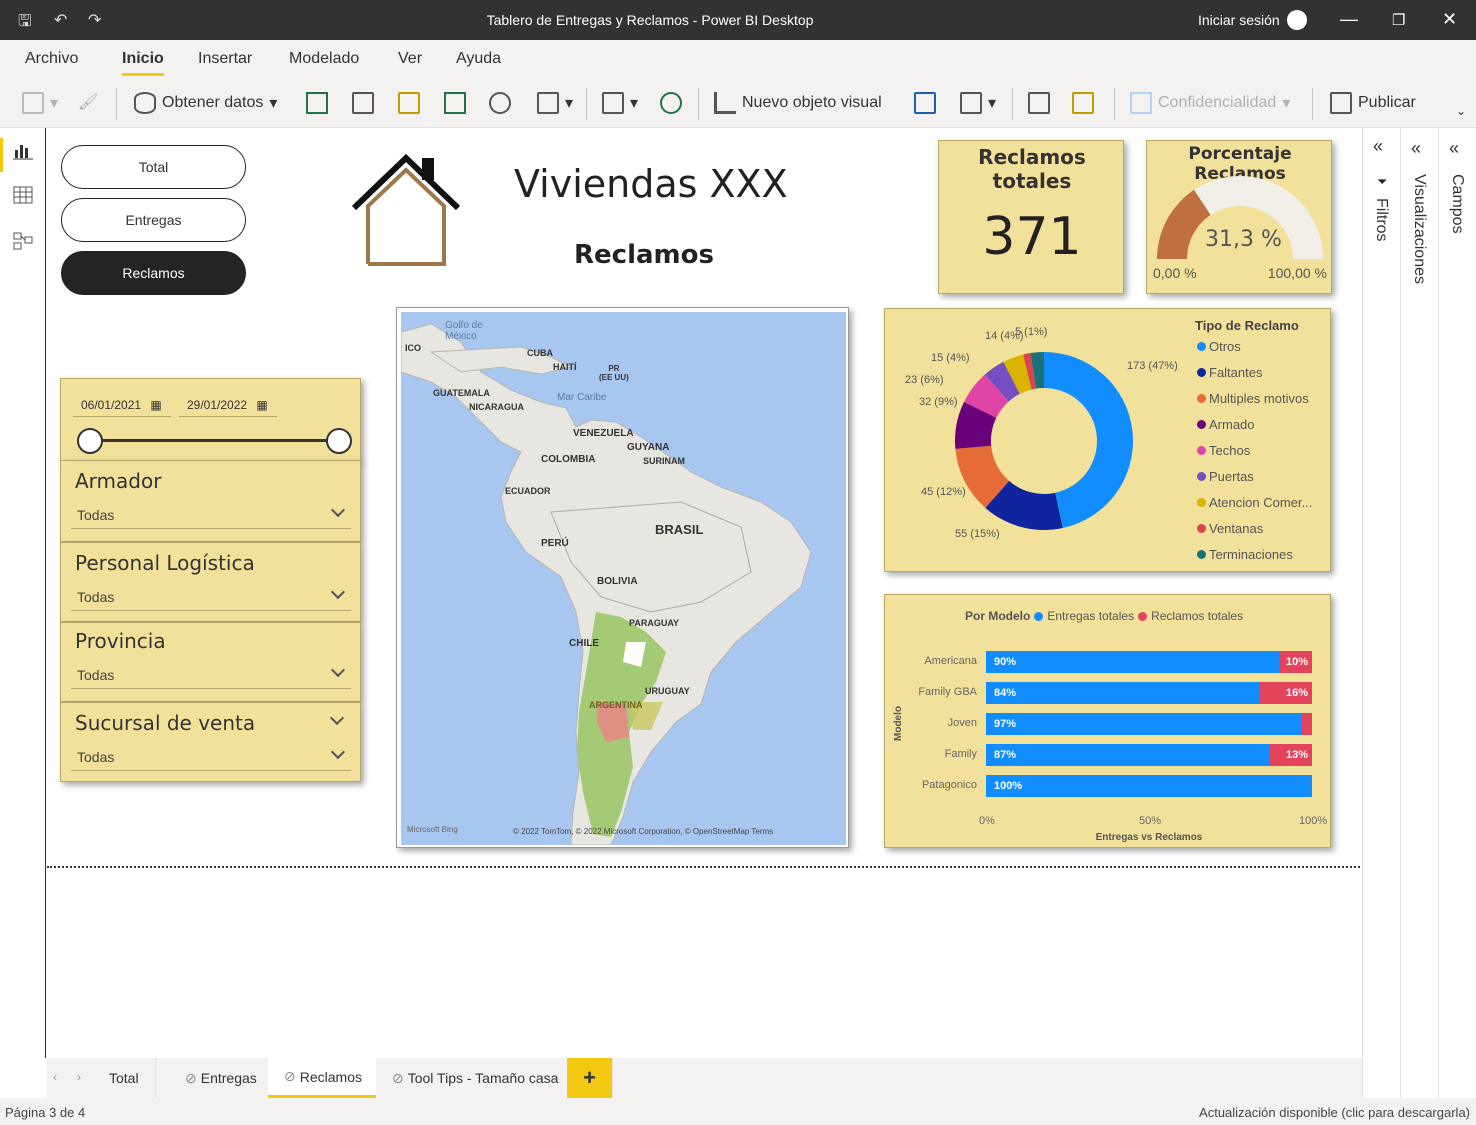 The width and height of the screenshot is (1476, 1125). What do you see at coordinates (165, 723) in the screenshot?
I see `slicer-sucursal-title: Sucursal de venta` at bounding box center [165, 723].